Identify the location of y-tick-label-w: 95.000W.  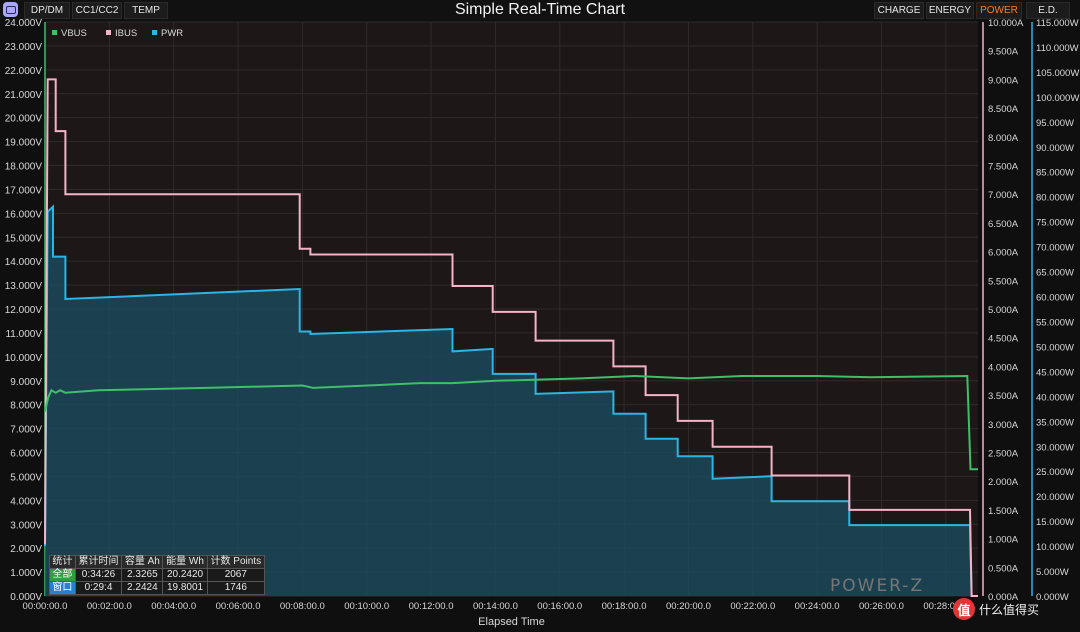
(1055, 123).